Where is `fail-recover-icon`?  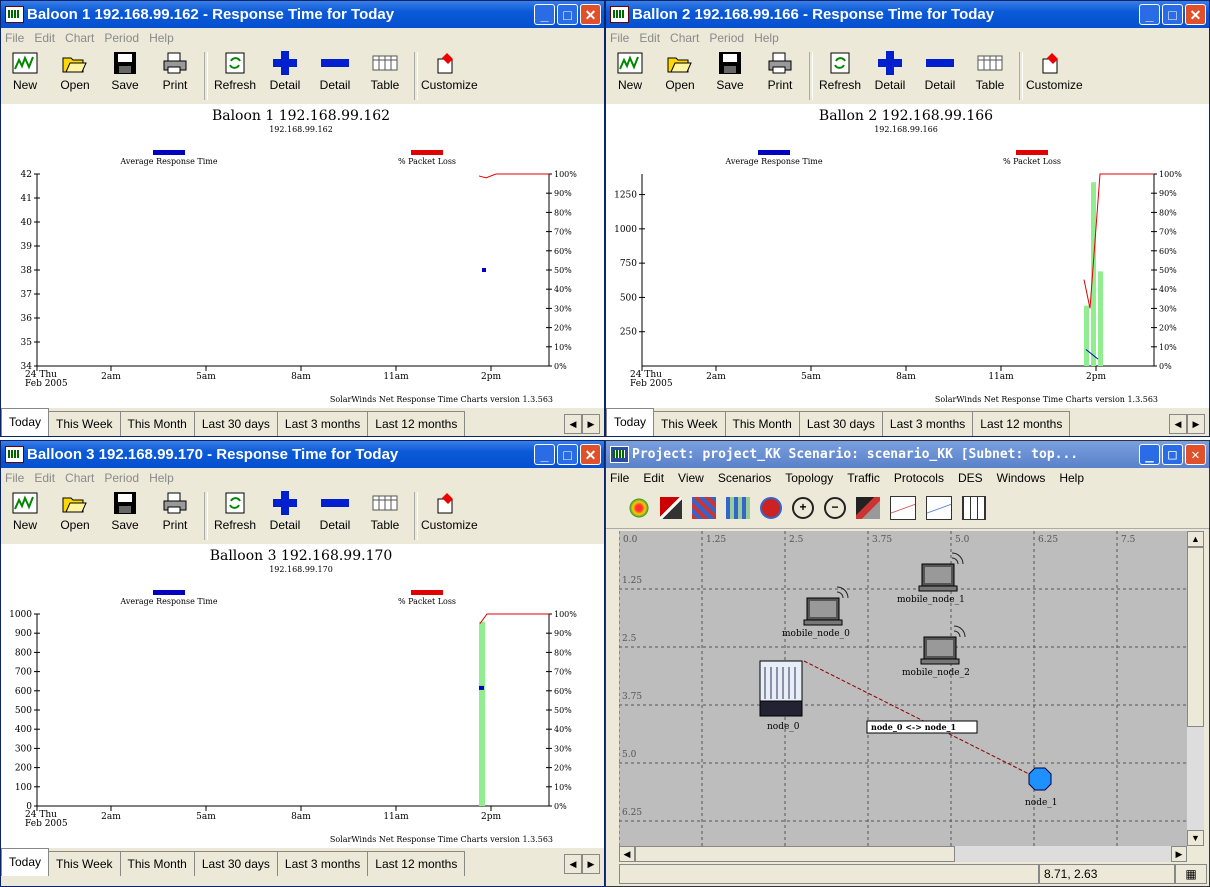 fail-recover-icon is located at coordinates (738, 508).